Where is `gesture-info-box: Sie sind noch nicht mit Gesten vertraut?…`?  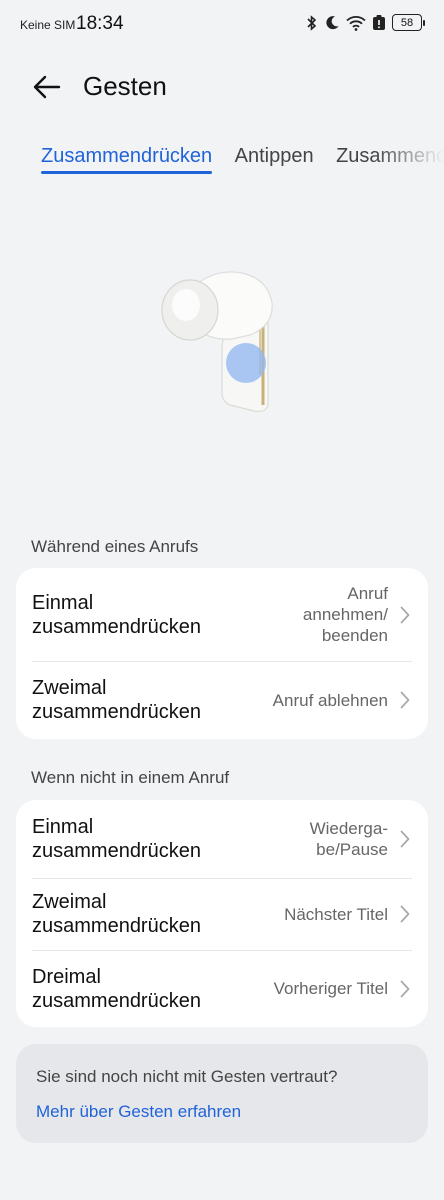
gesture-info-box: Sie sind noch nicht mit Gesten vertraut?… is located at coordinates (222, 1093).